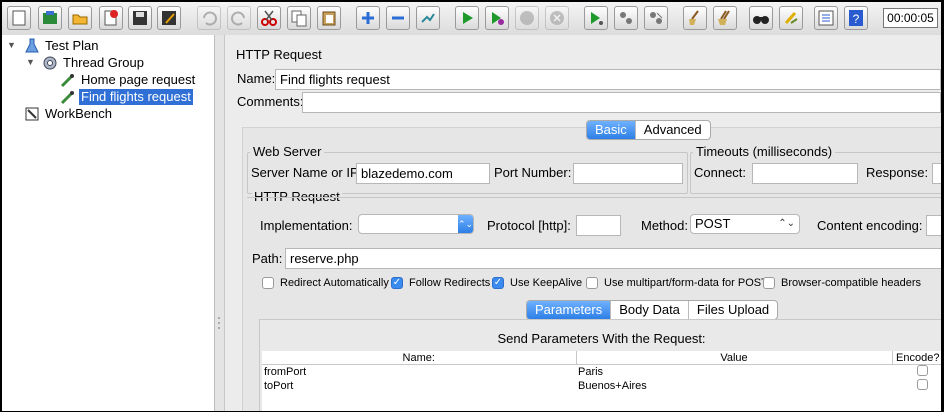  I want to click on remote-stop-icon, so click(626, 18).